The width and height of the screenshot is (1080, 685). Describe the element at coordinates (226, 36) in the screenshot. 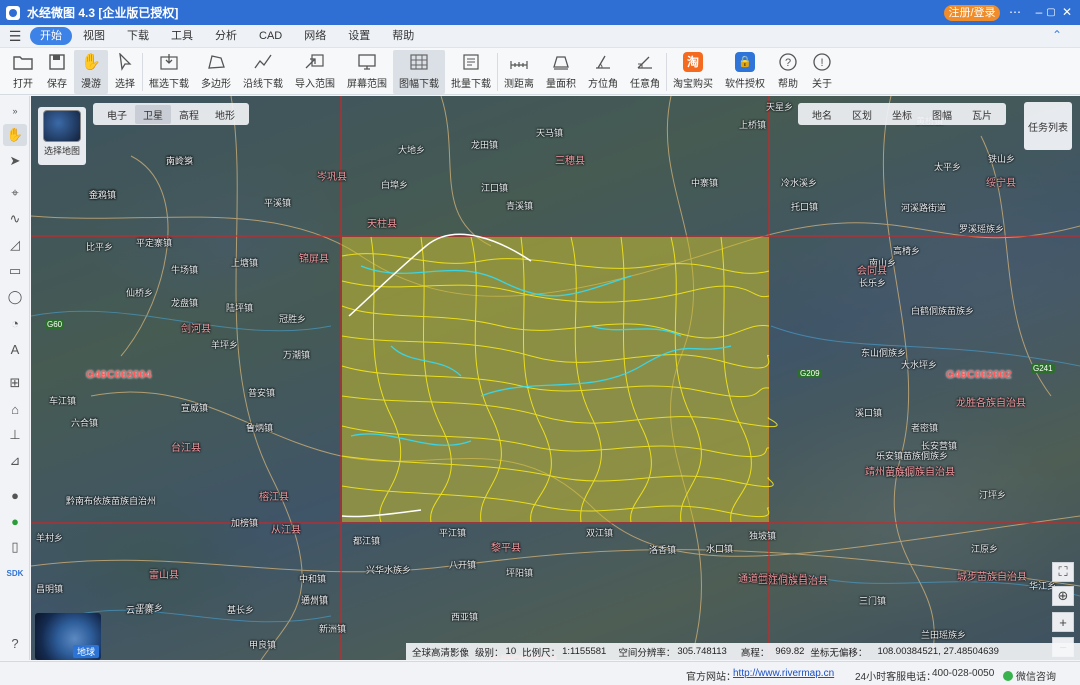

I see `menu-analysis: 分析` at that location.